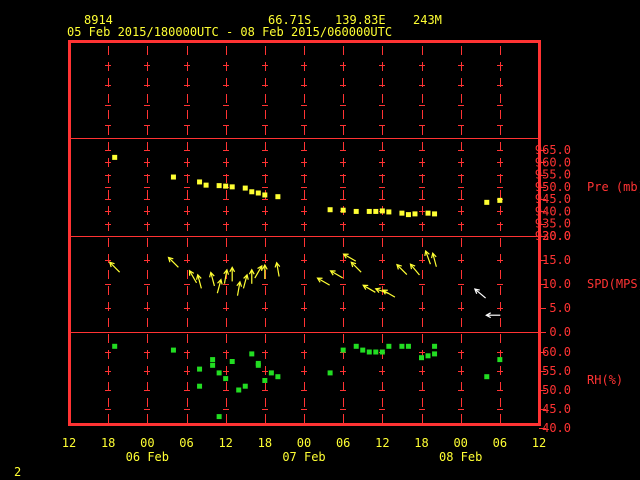  What do you see at coordinates (556, 428) in the screenshot?
I see `rh-axis-tick-label: 40.0` at bounding box center [556, 428].